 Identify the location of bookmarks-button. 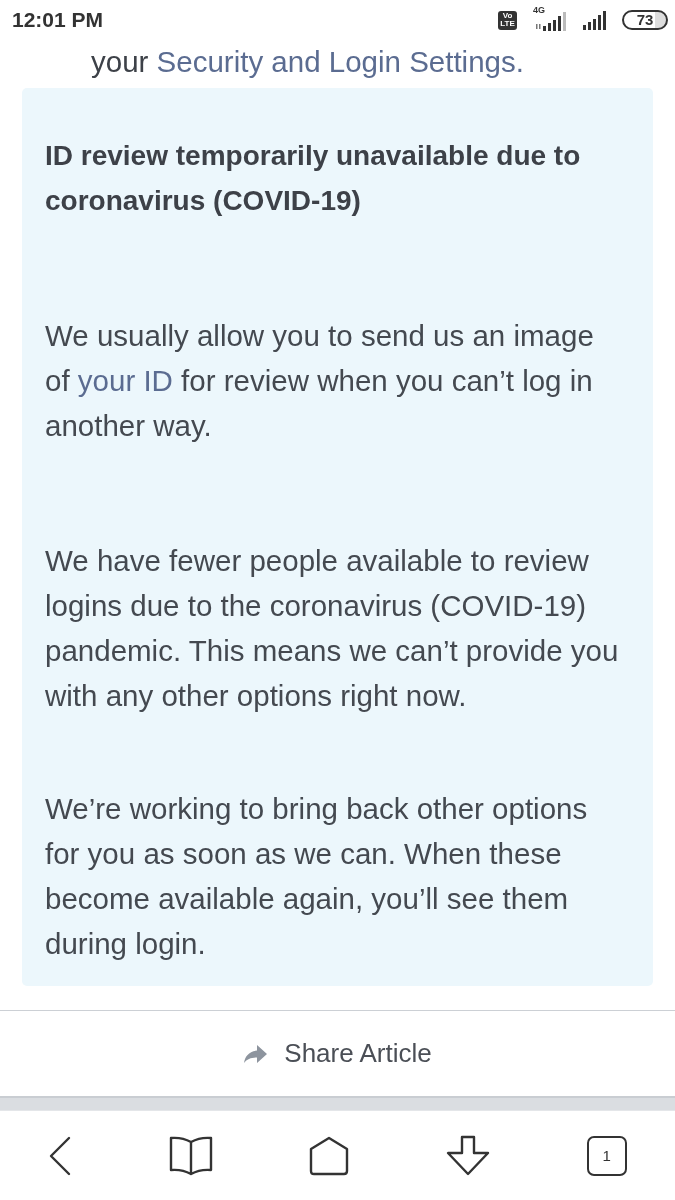
(190, 1155).